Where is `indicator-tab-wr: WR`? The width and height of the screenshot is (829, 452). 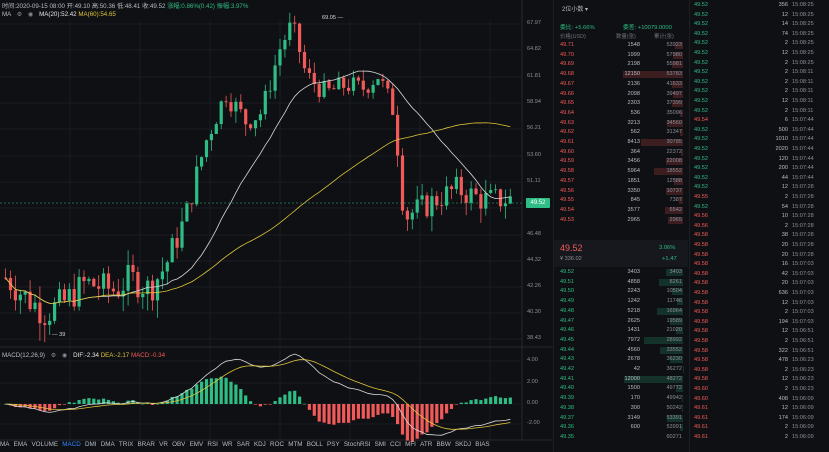
indicator-tab-wr: WR is located at coordinates (227, 444).